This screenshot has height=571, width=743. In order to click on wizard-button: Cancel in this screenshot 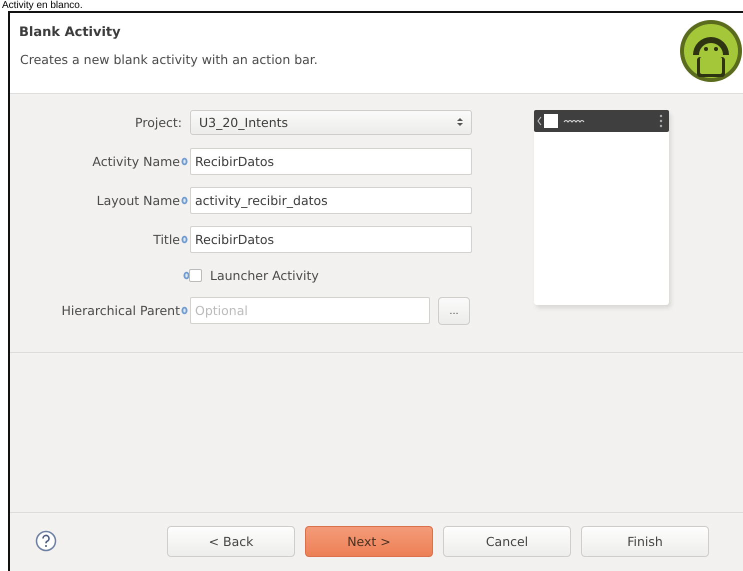, I will do `click(507, 541)`.